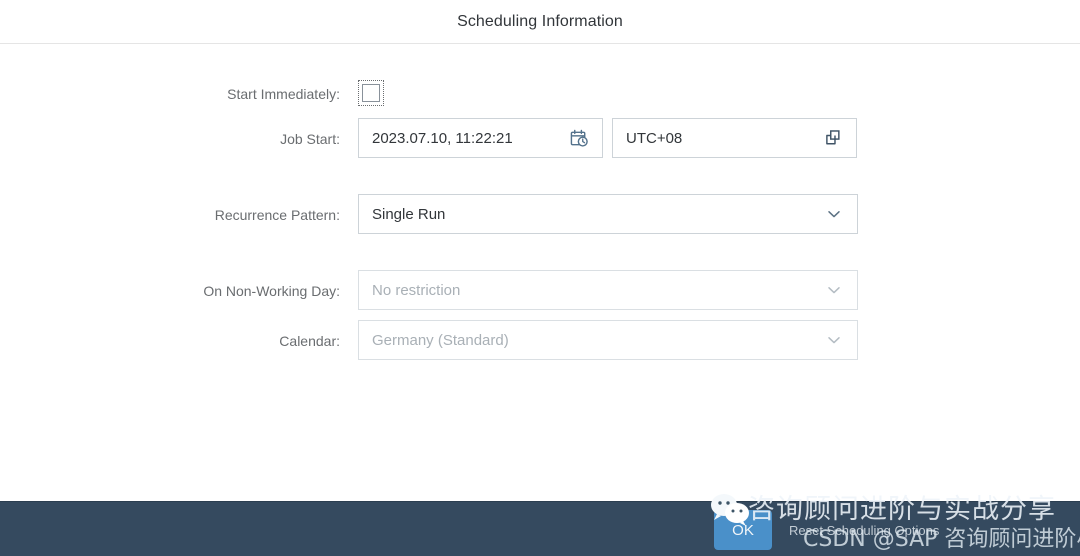 The width and height of the screenshot is (1080, 556). I want to click on field-recurrence-pattern: Single Run, so click(608, 214).